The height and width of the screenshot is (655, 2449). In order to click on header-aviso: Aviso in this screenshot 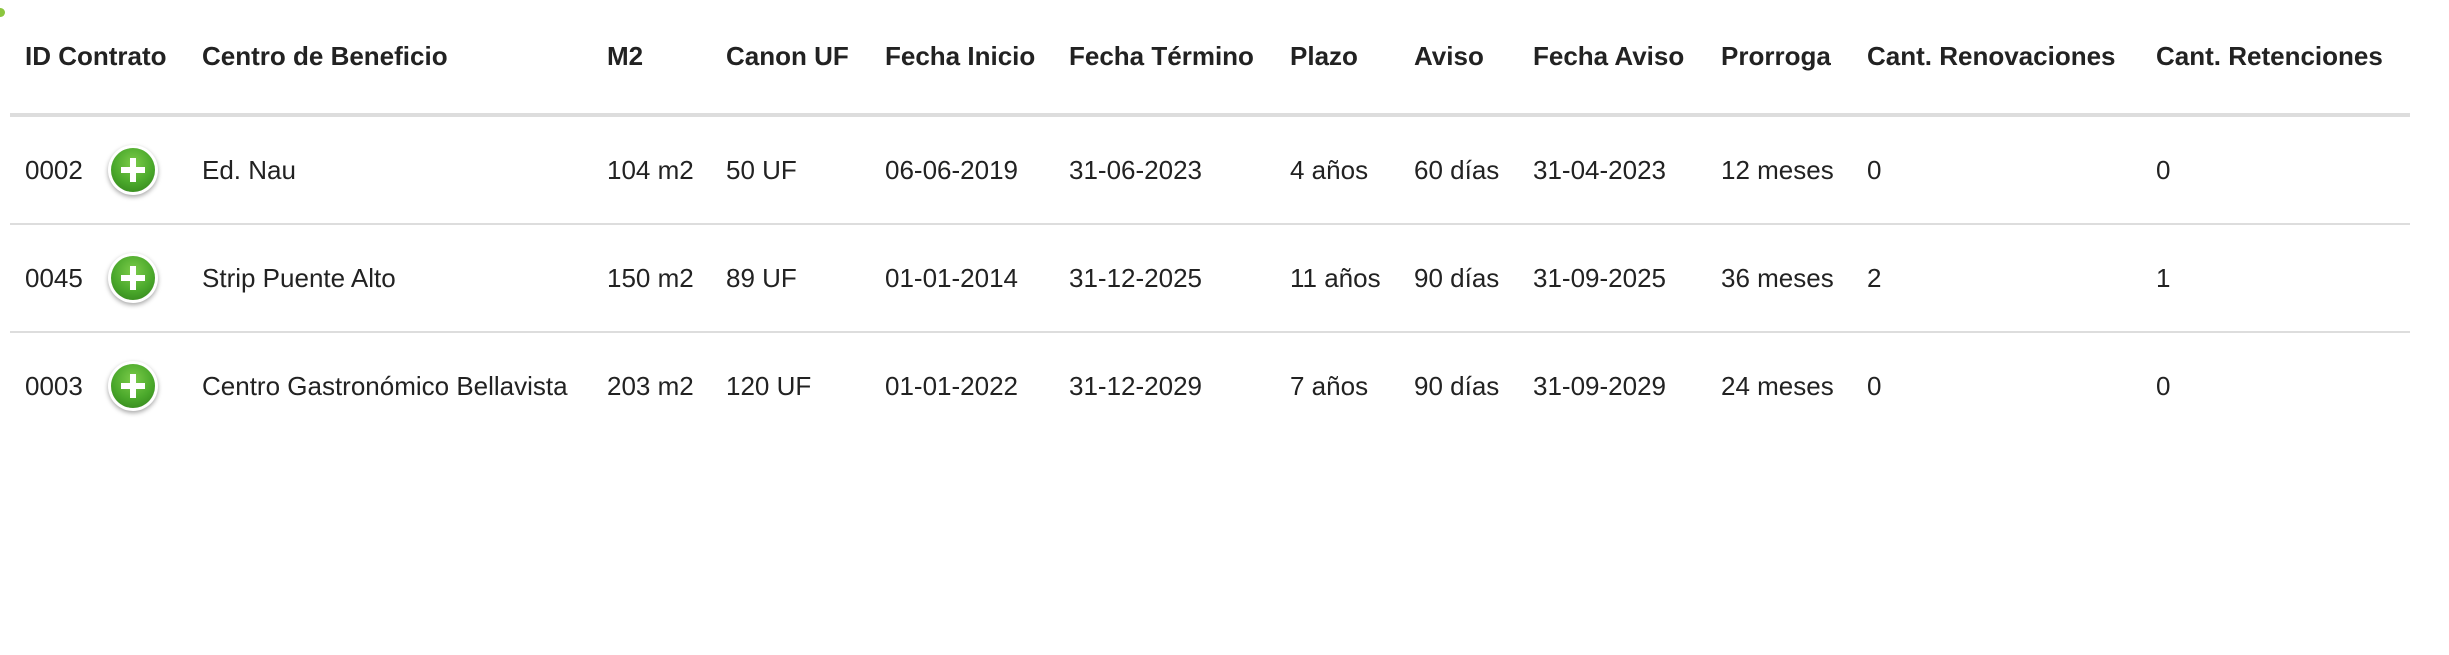, I will do `click(1458, 58)`.